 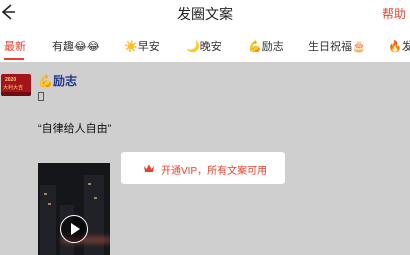 I want to click on placeholder-glyph-icon, so click(x=41, y=96).